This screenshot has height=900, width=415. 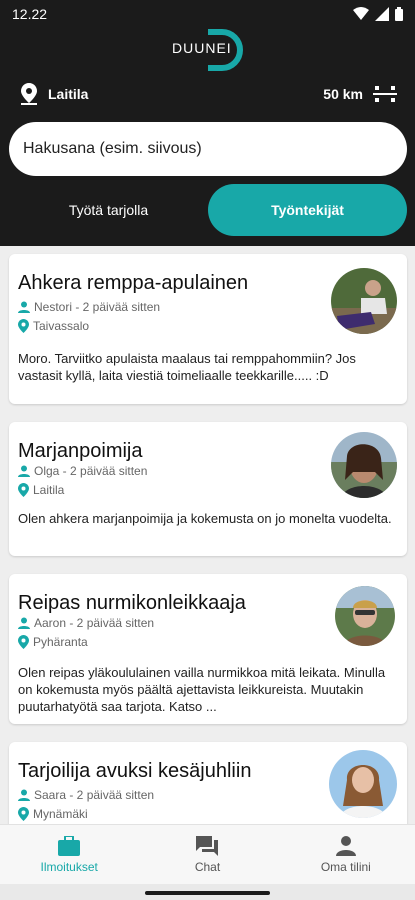 What do you see at coordinates (60, 814) in the screenshot?
I see `listing-location: Mynämäki` at bounding box center [60, 814].